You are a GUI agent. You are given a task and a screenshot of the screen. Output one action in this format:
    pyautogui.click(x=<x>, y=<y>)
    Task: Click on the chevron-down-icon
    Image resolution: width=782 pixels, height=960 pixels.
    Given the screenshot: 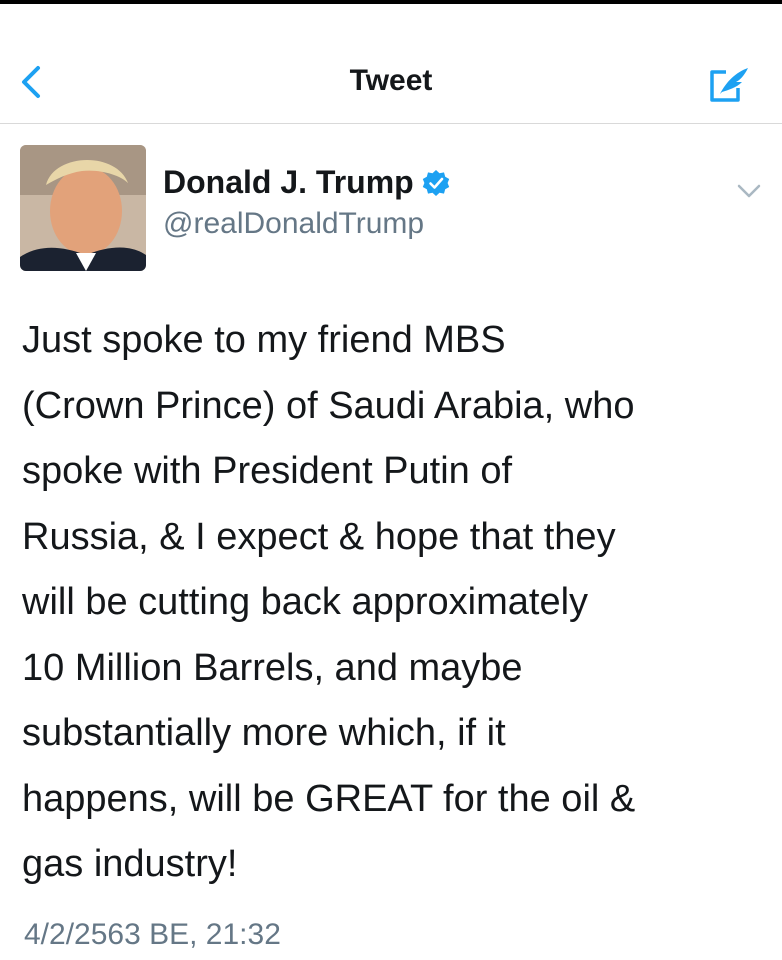 What is the action you would take?
    pyautogui.click(x=749, y=191)
    